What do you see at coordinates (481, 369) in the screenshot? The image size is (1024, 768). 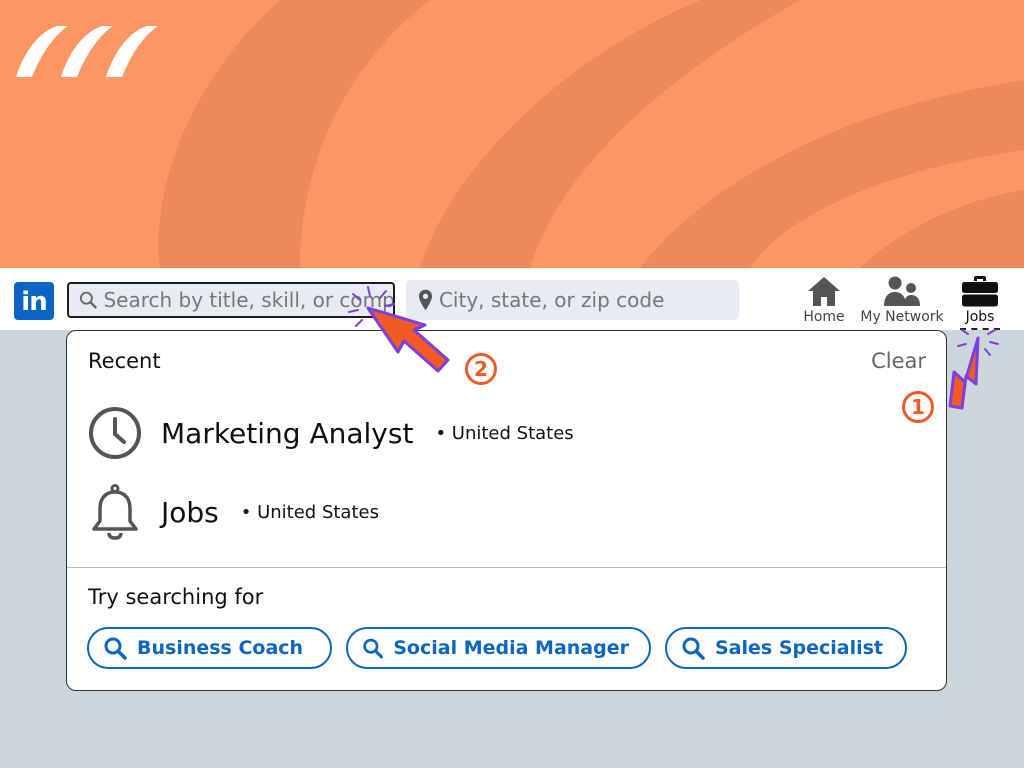 I see `step-number-badge: 2` at bounding box center [481, 369].